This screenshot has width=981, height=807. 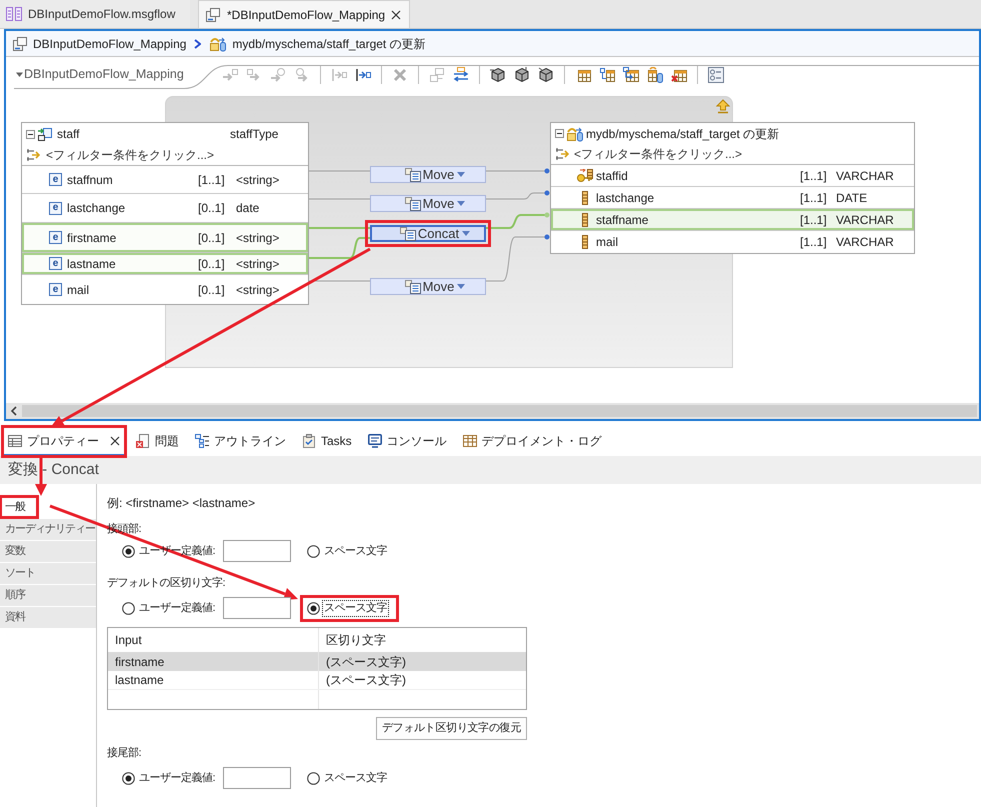 I want to click on section-label: 接尾部:, so click(x=124, y=753).